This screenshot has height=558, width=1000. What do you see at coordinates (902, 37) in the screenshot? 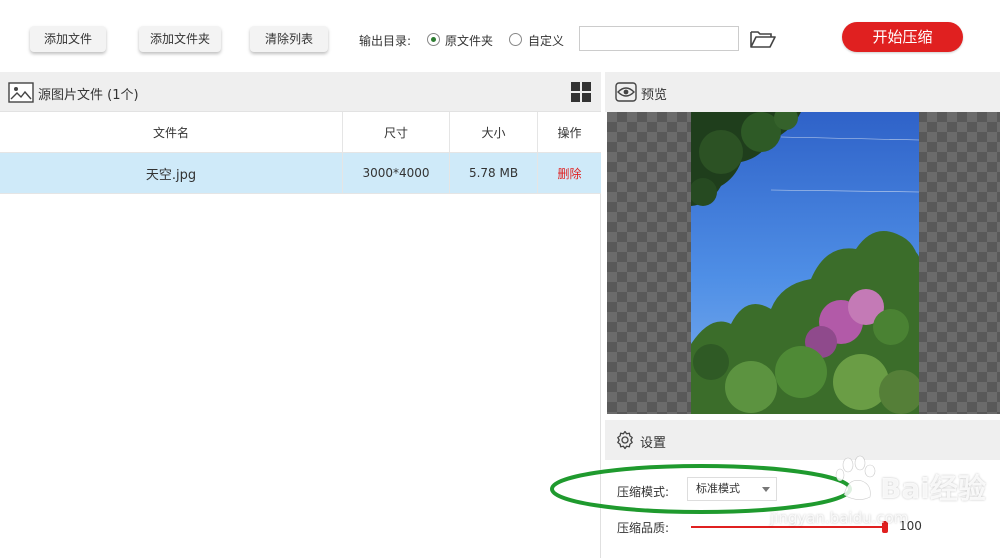
I see `start-compress-button: 开始压缩` at bounding box center [902, 37].